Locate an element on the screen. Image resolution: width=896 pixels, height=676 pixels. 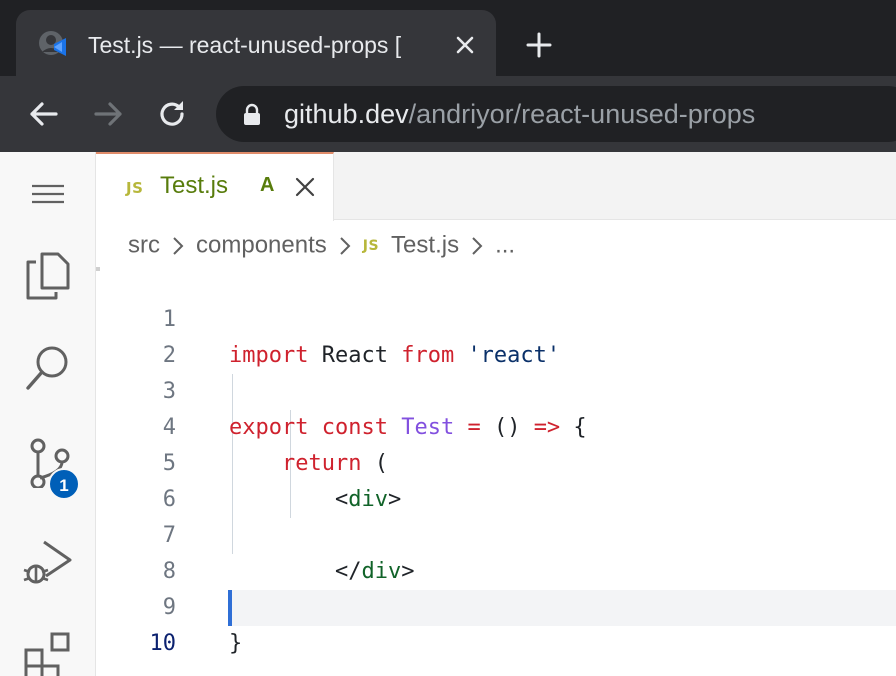
browser-tab-strip: Test.js — react-unused-props [ is located at coordinates (448, 38).